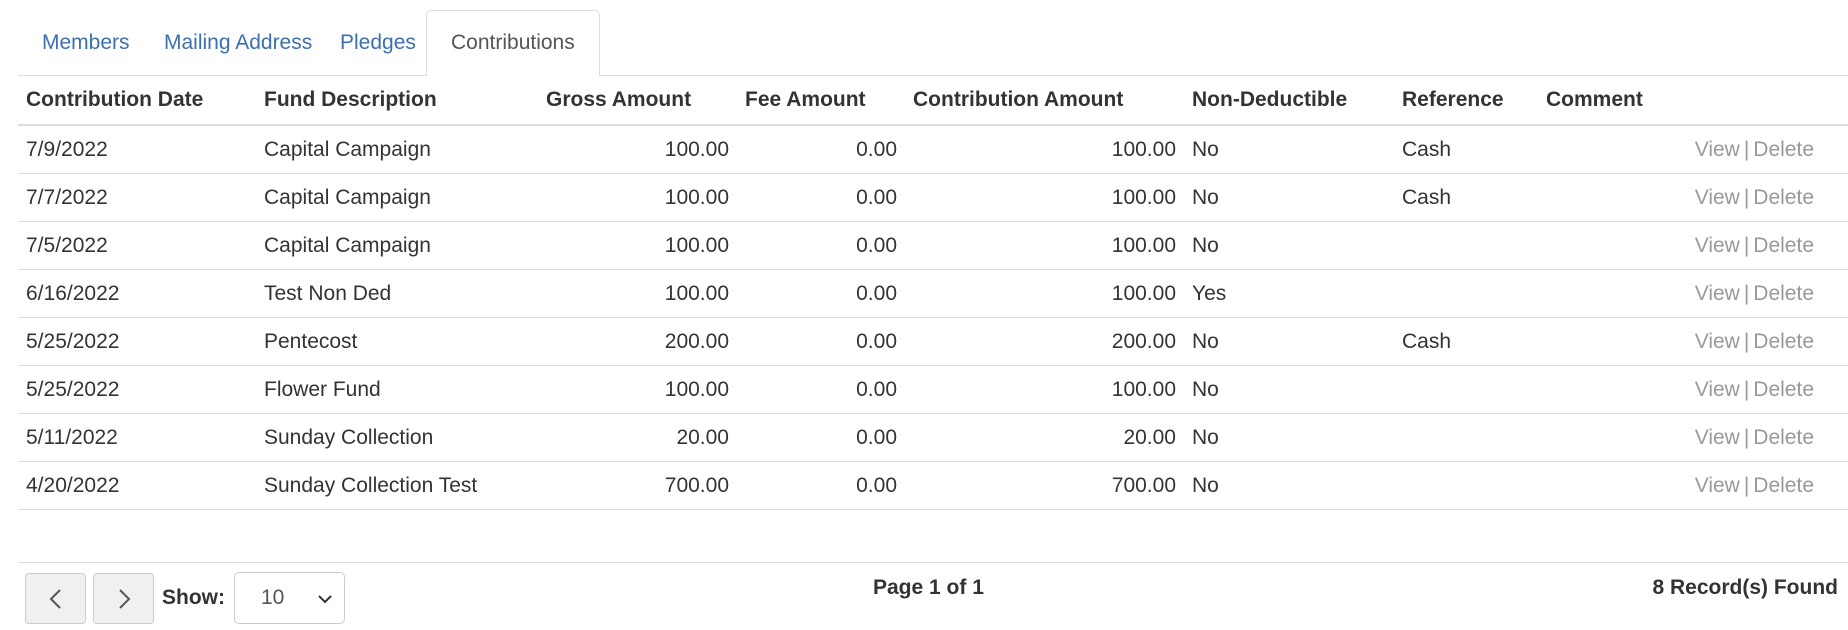 The height and width of the screenshot is (630, 1848). Describe the element at coordinates (193, 597) in the screenshot. I see `show-label: Show:` at that location.